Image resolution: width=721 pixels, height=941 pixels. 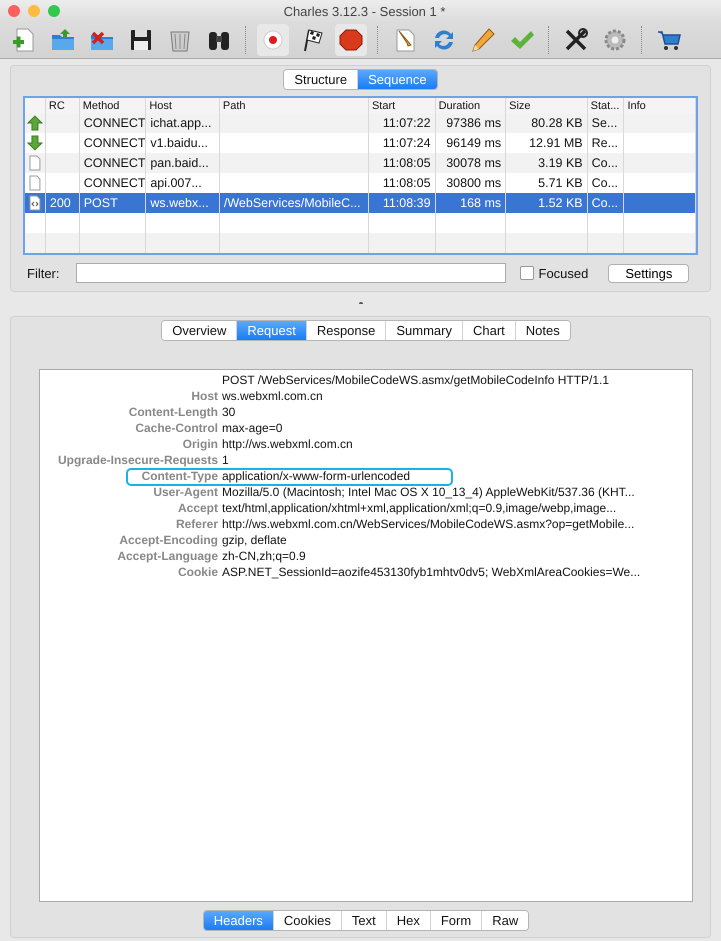 I want to click on table-cell: 3.19 KB, so click(x=560, y=163).